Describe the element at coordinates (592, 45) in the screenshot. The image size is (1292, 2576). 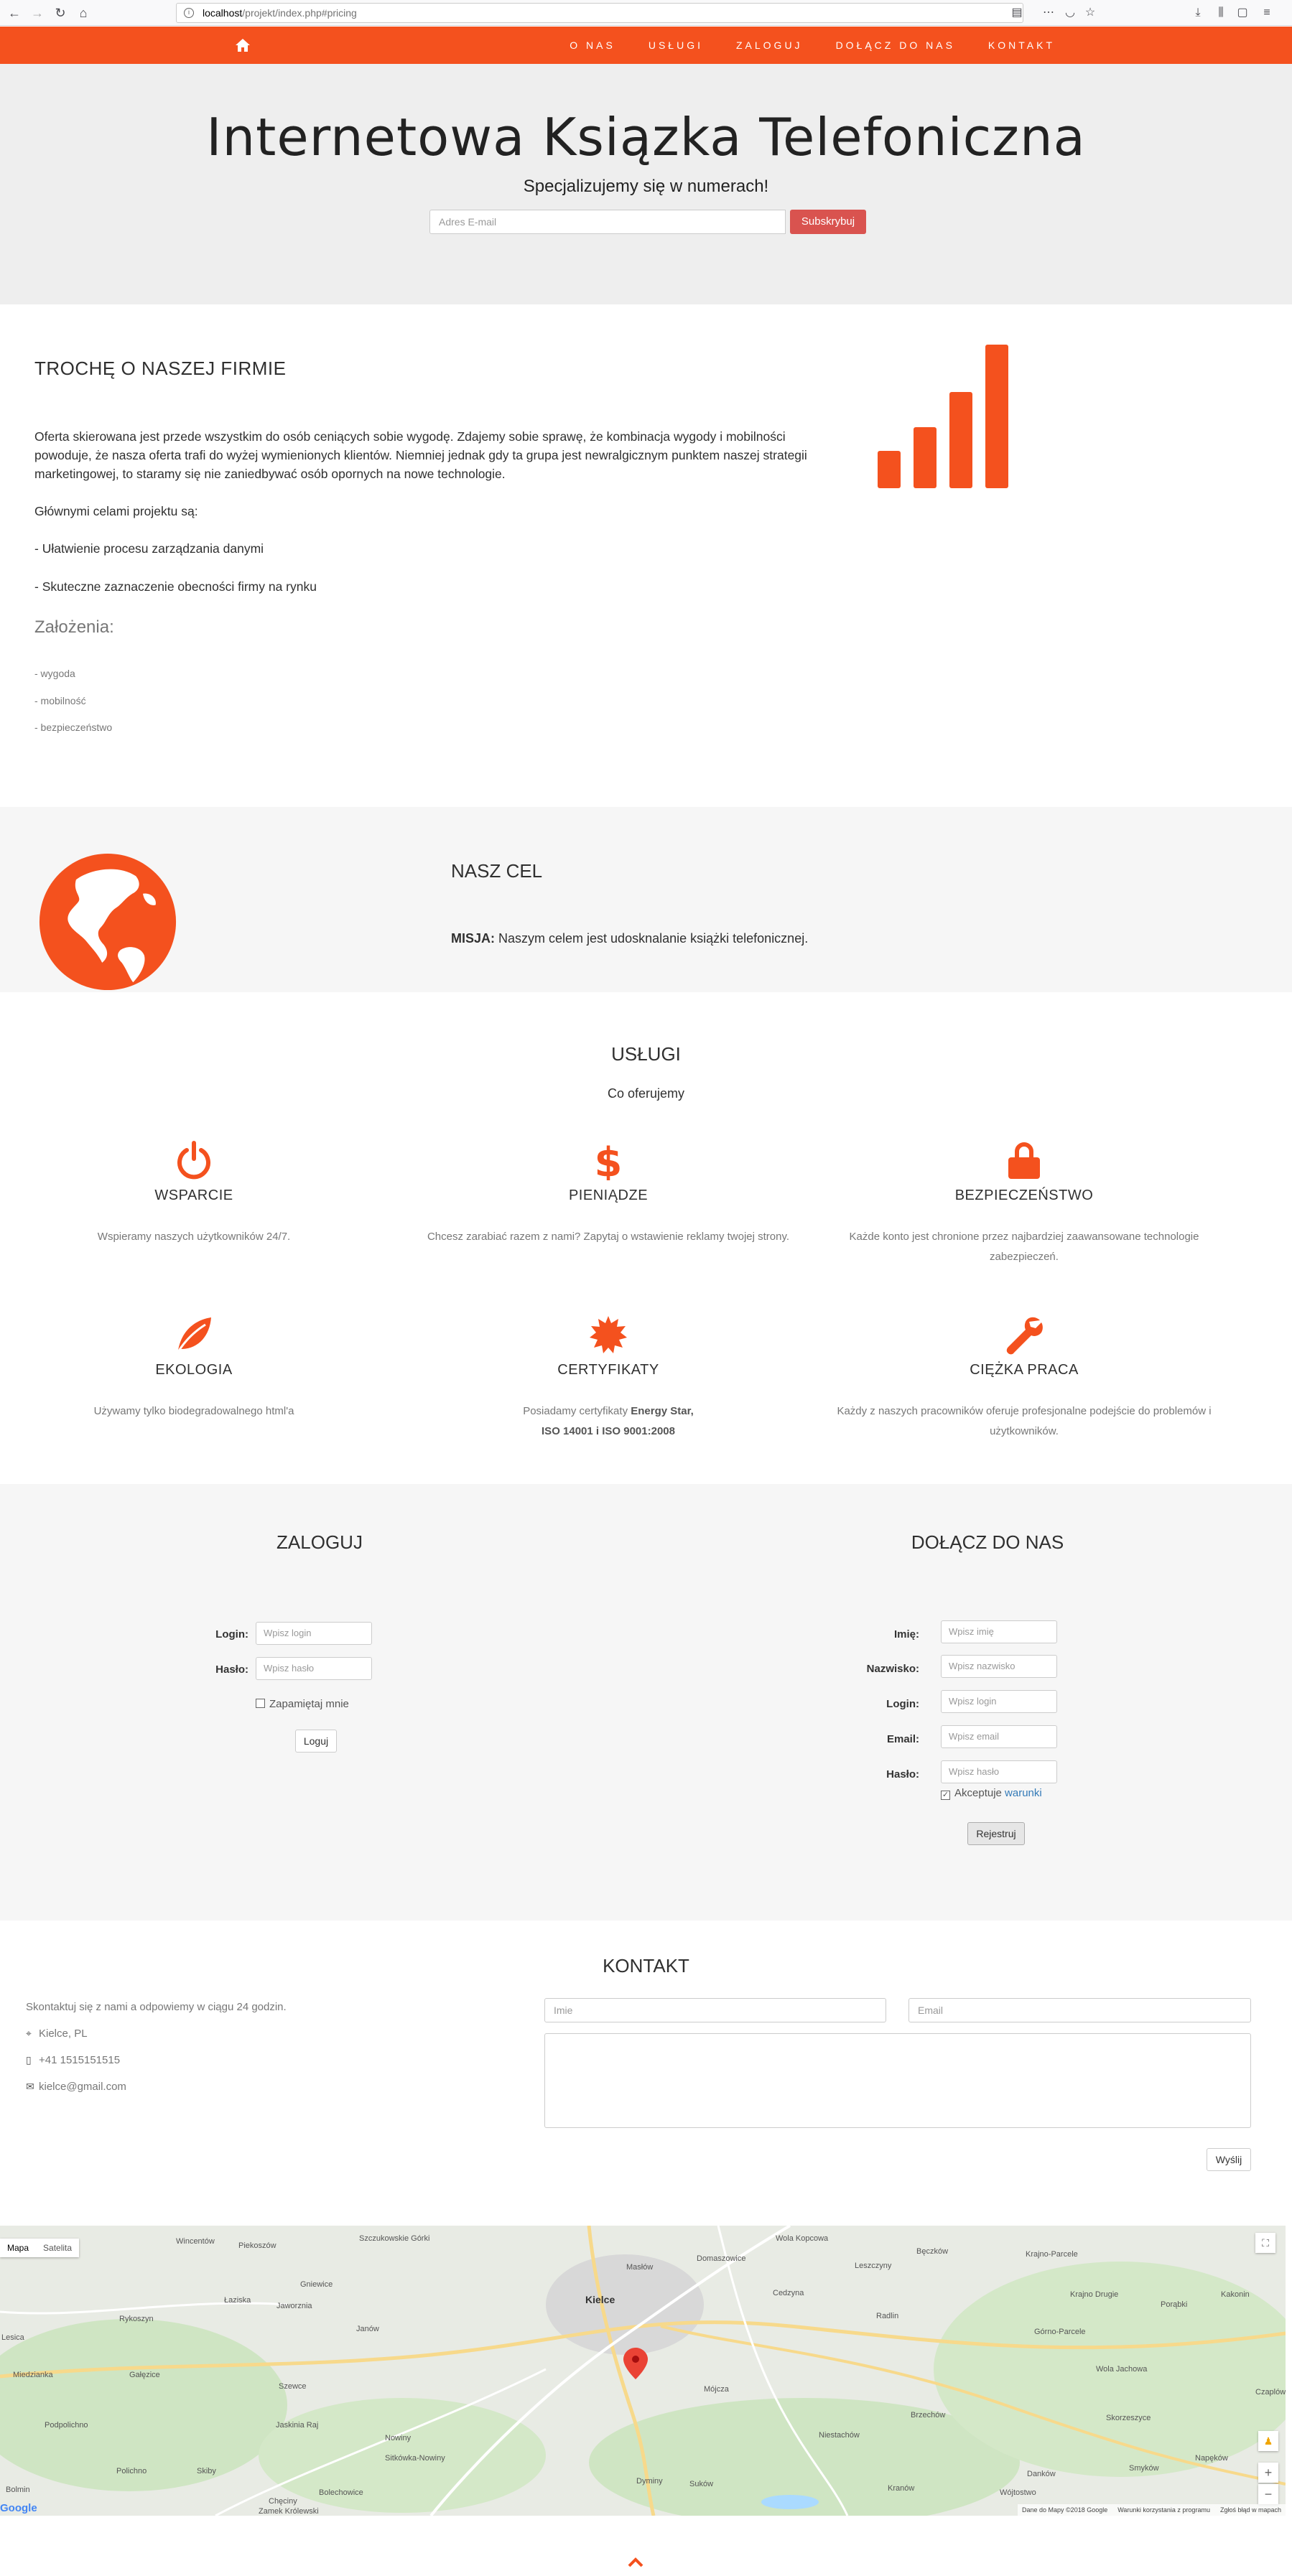
I see `nav-link-o-nas: O NAS` at that location.